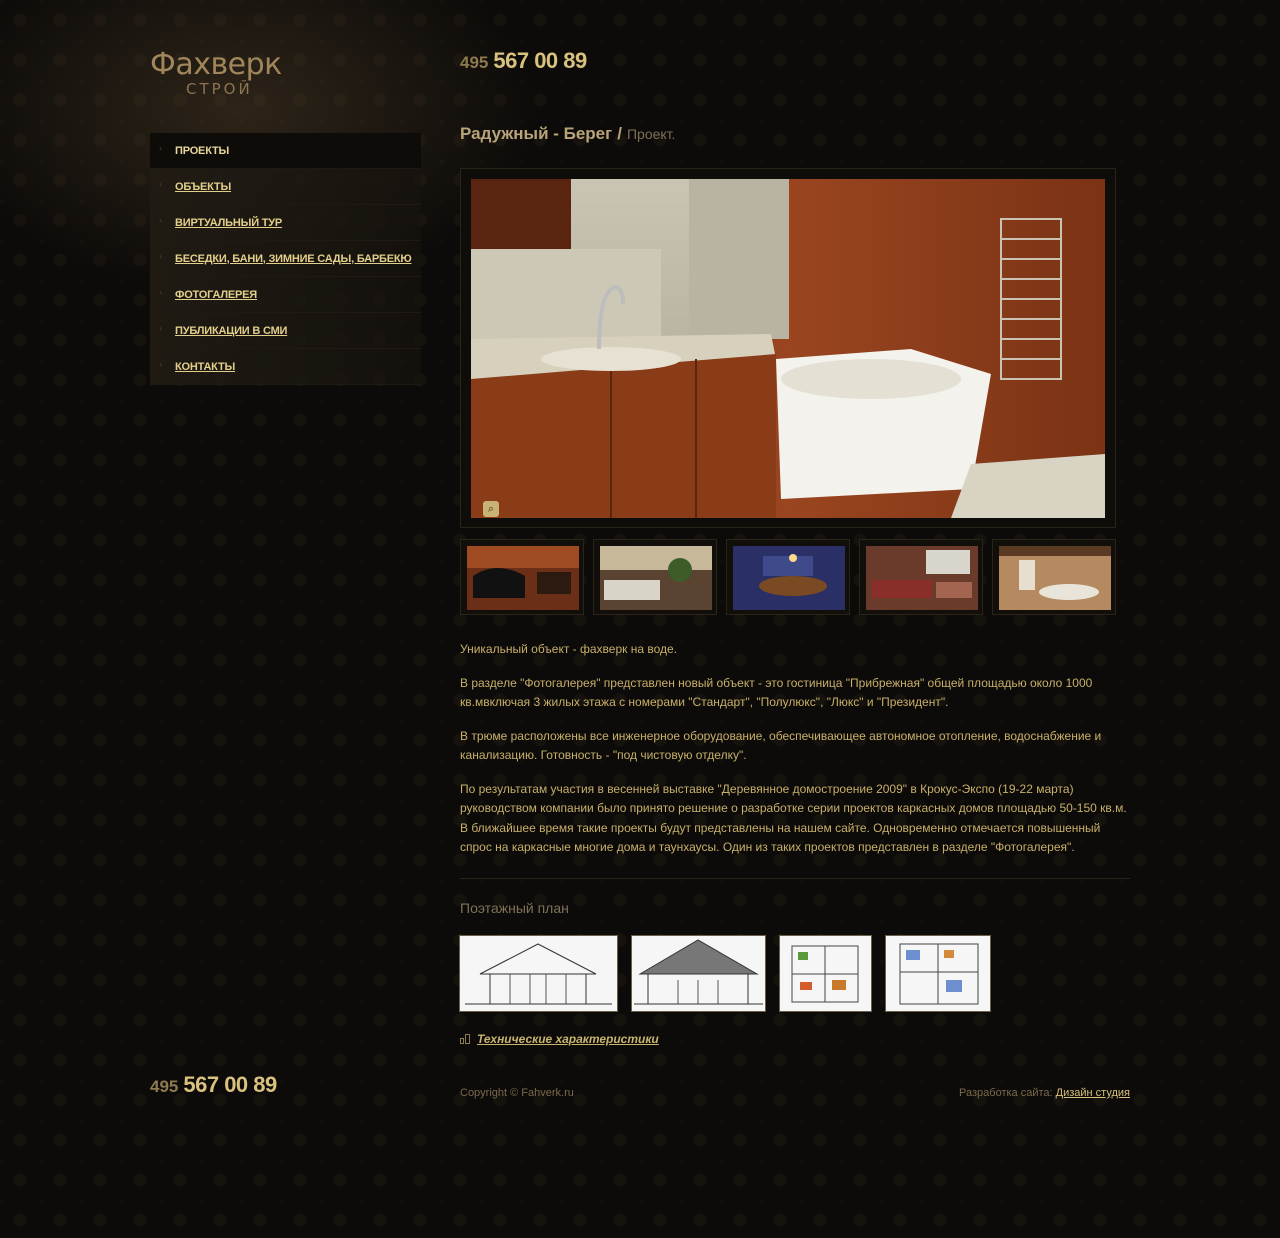  I want to click on logo-title: Фахверк, so click(216, 64).